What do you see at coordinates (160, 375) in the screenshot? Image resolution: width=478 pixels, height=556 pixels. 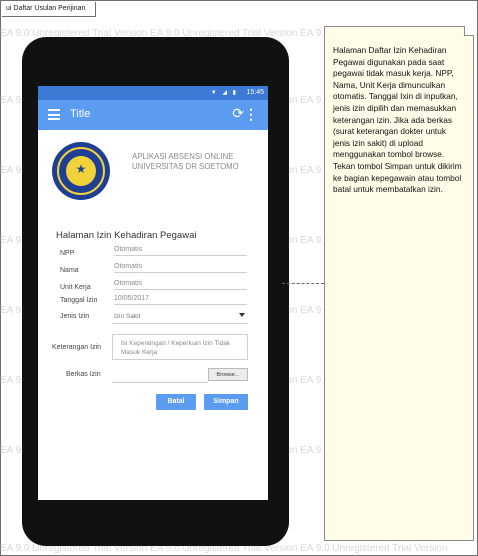 I see `berkas-izin-file-field` at bounding box center [160, 375].